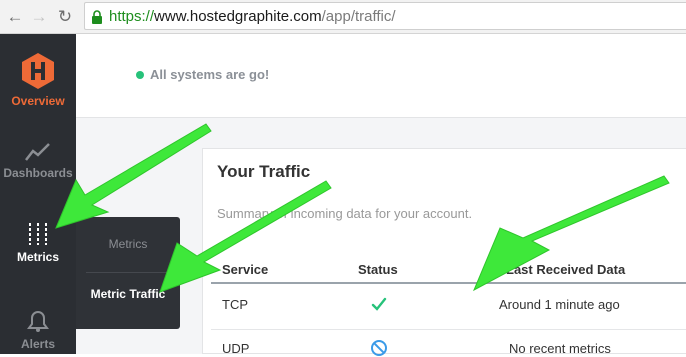 Image resolution: width=686 pixels, height=357 pixels. Describe the element at coordinates (566, 269) in the screenshot. I see `column-header-last-received: Last Received Data` at that location.